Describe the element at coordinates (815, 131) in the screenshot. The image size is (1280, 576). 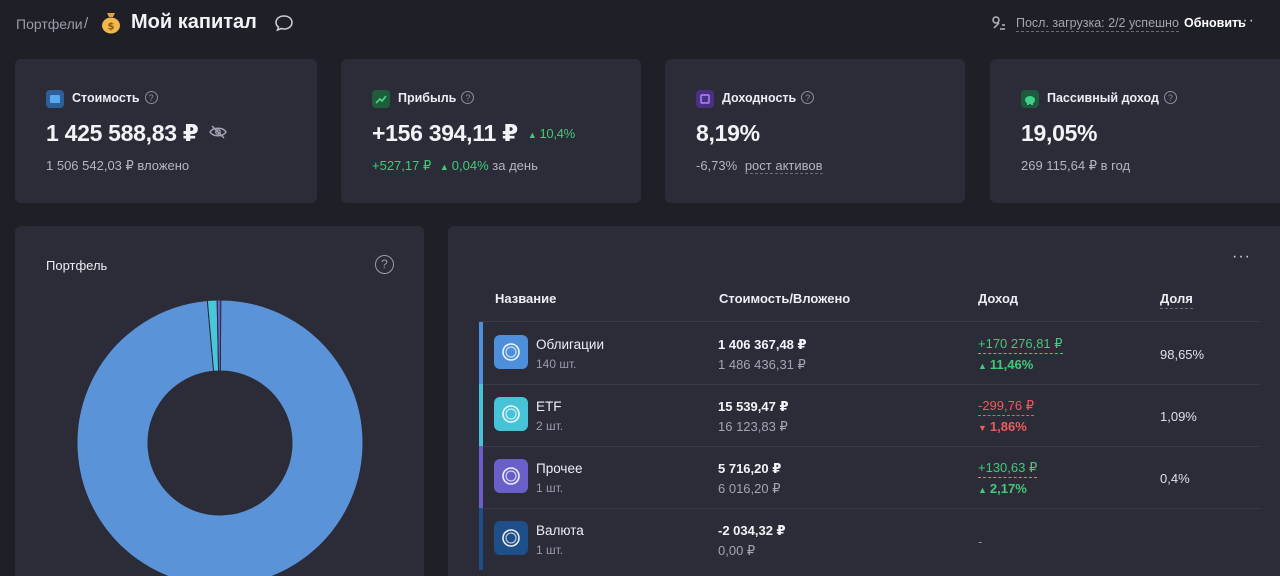
I see `card-yield: Доходность? 8,19% -6,73% рост активов` at that location.